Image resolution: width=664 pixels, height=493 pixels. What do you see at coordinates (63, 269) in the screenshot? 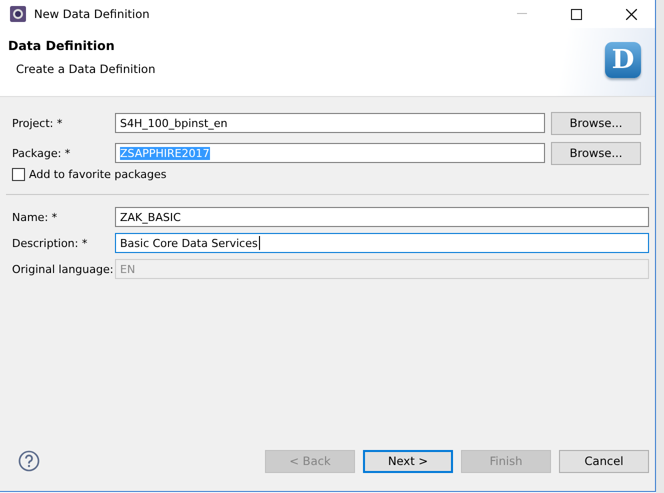
I see `field-label: Original language:` at bounding box center [63, 269].